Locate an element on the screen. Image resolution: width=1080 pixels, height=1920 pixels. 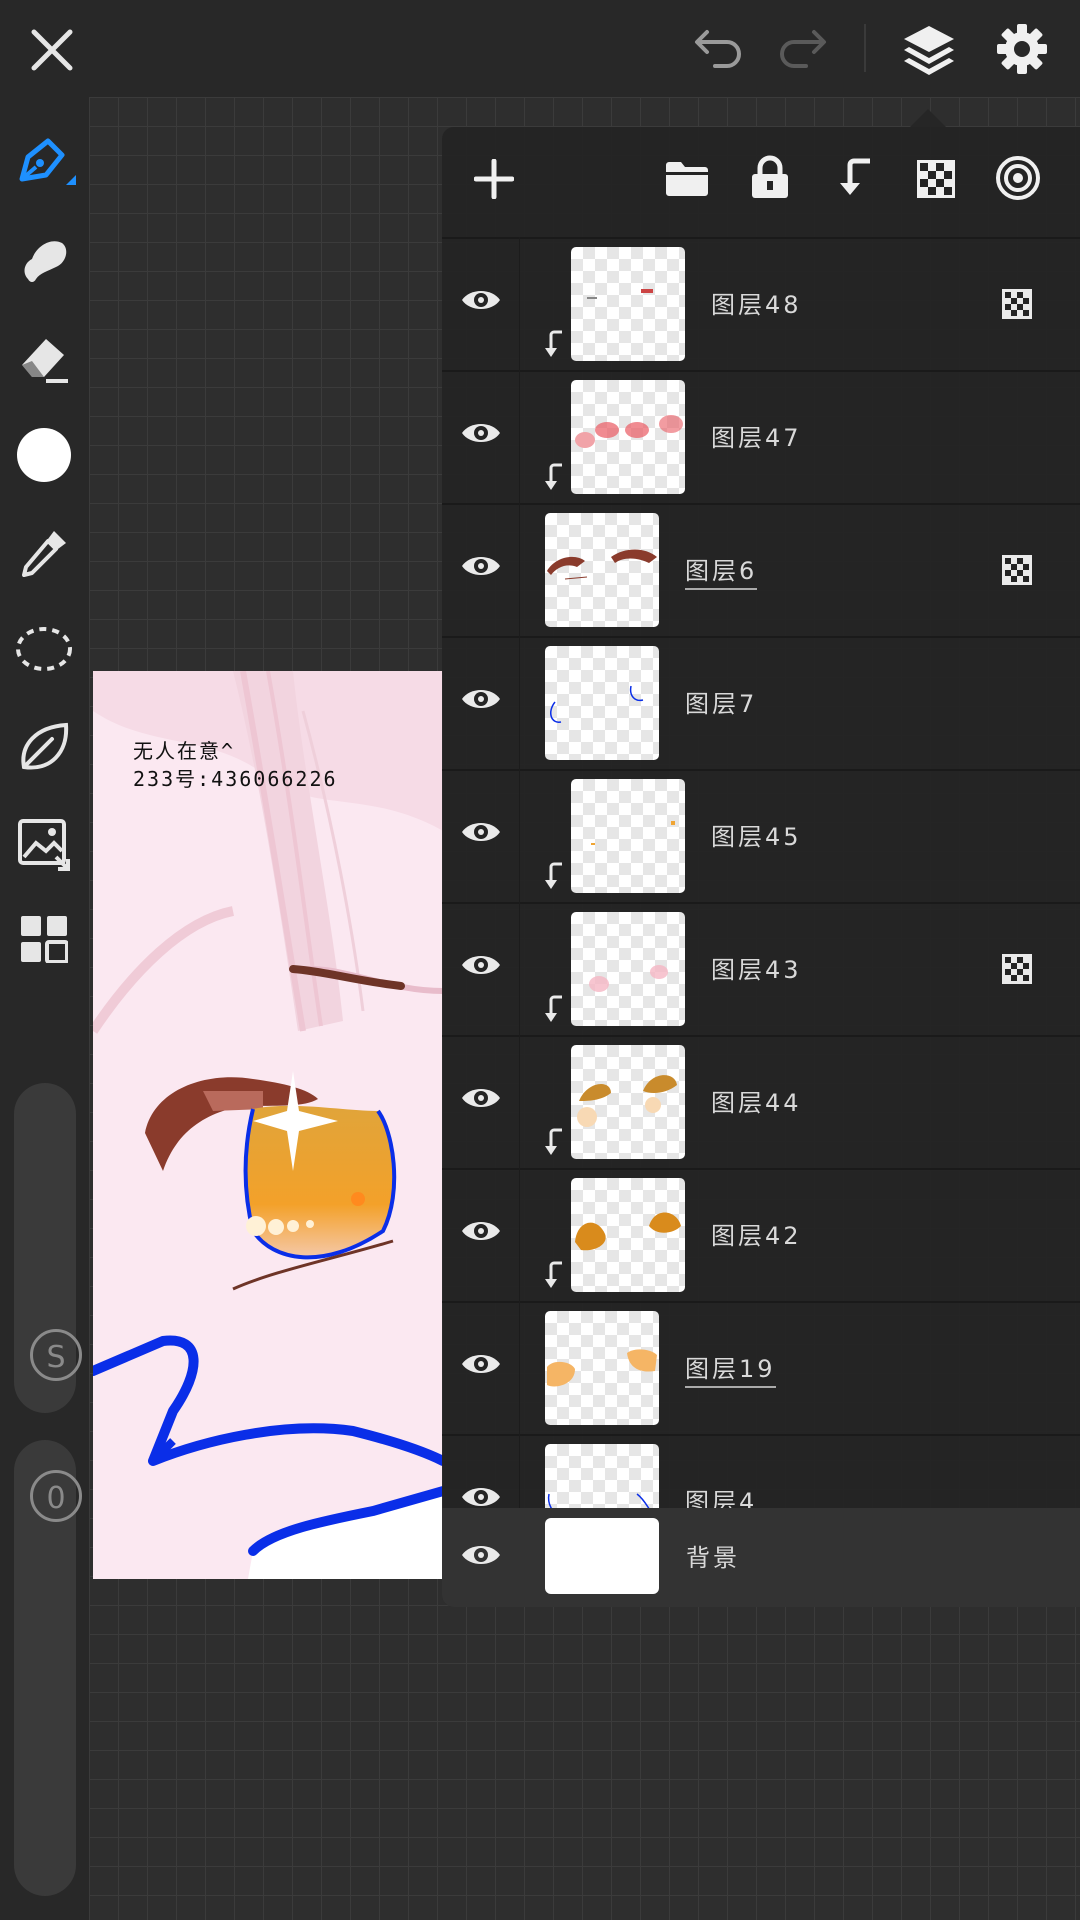
gear-icon is located at coordinates (1022, 49).